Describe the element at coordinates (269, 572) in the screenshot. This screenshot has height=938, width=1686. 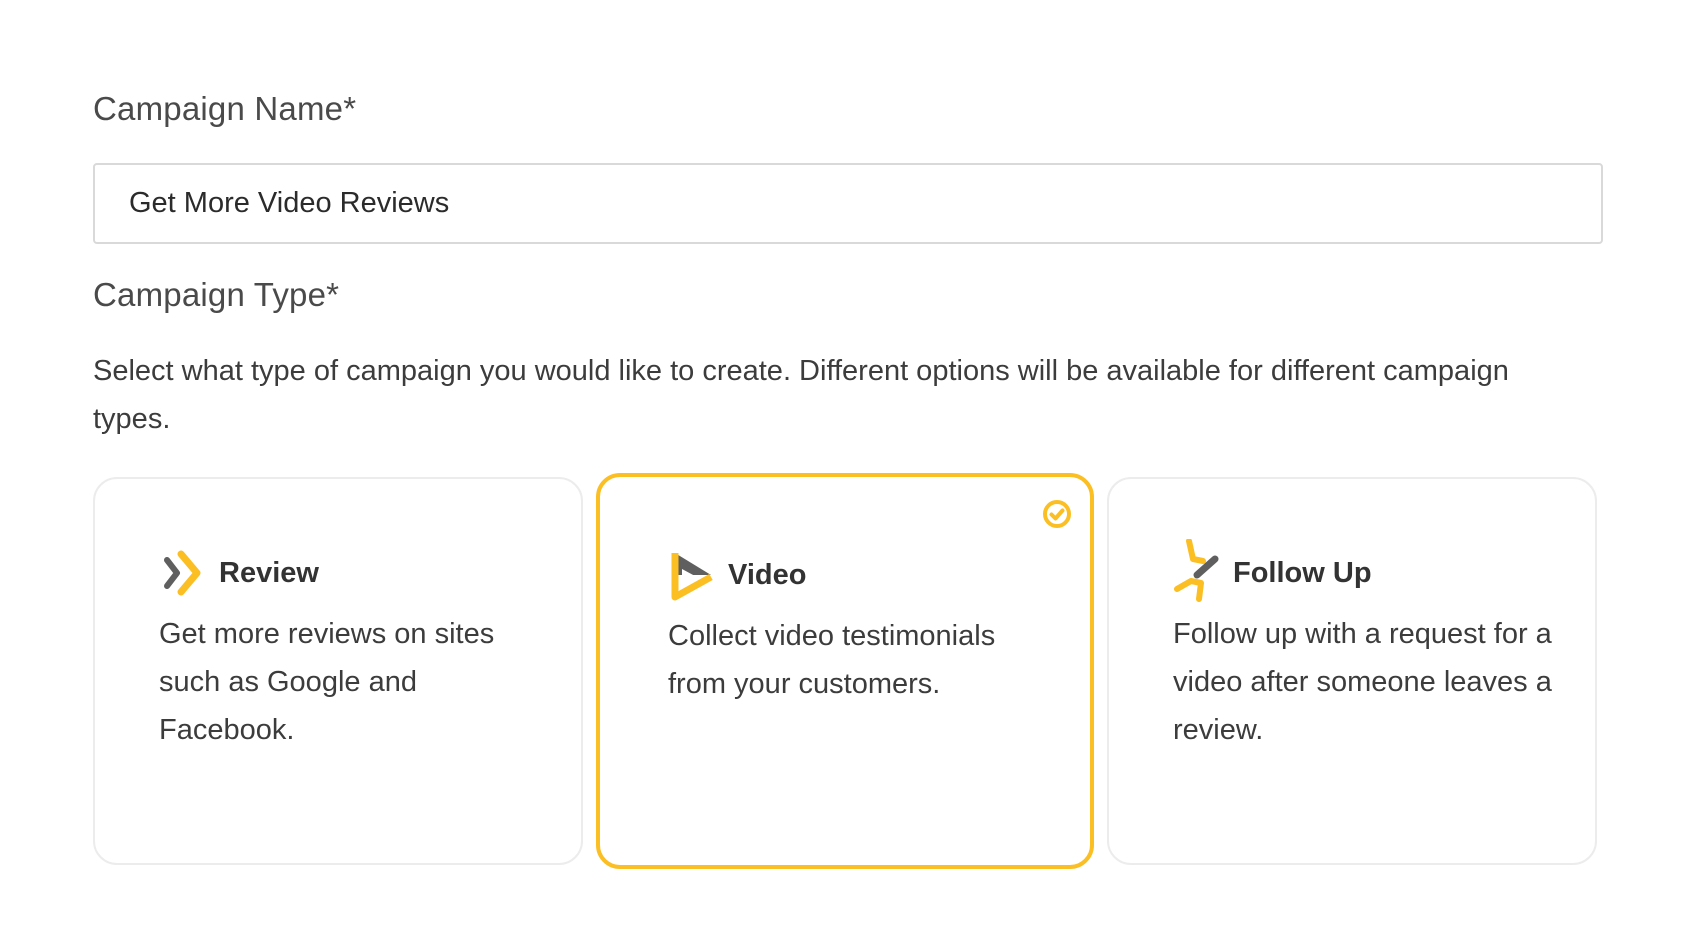
I see `card-title: Review` at that location.